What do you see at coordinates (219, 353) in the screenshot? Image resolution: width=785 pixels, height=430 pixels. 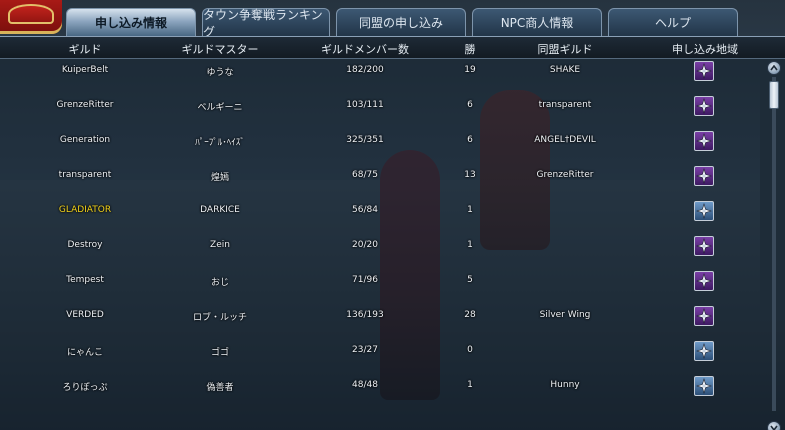 I see `guild-master-cell: ゴゴ` at bounding box center [219, 353].